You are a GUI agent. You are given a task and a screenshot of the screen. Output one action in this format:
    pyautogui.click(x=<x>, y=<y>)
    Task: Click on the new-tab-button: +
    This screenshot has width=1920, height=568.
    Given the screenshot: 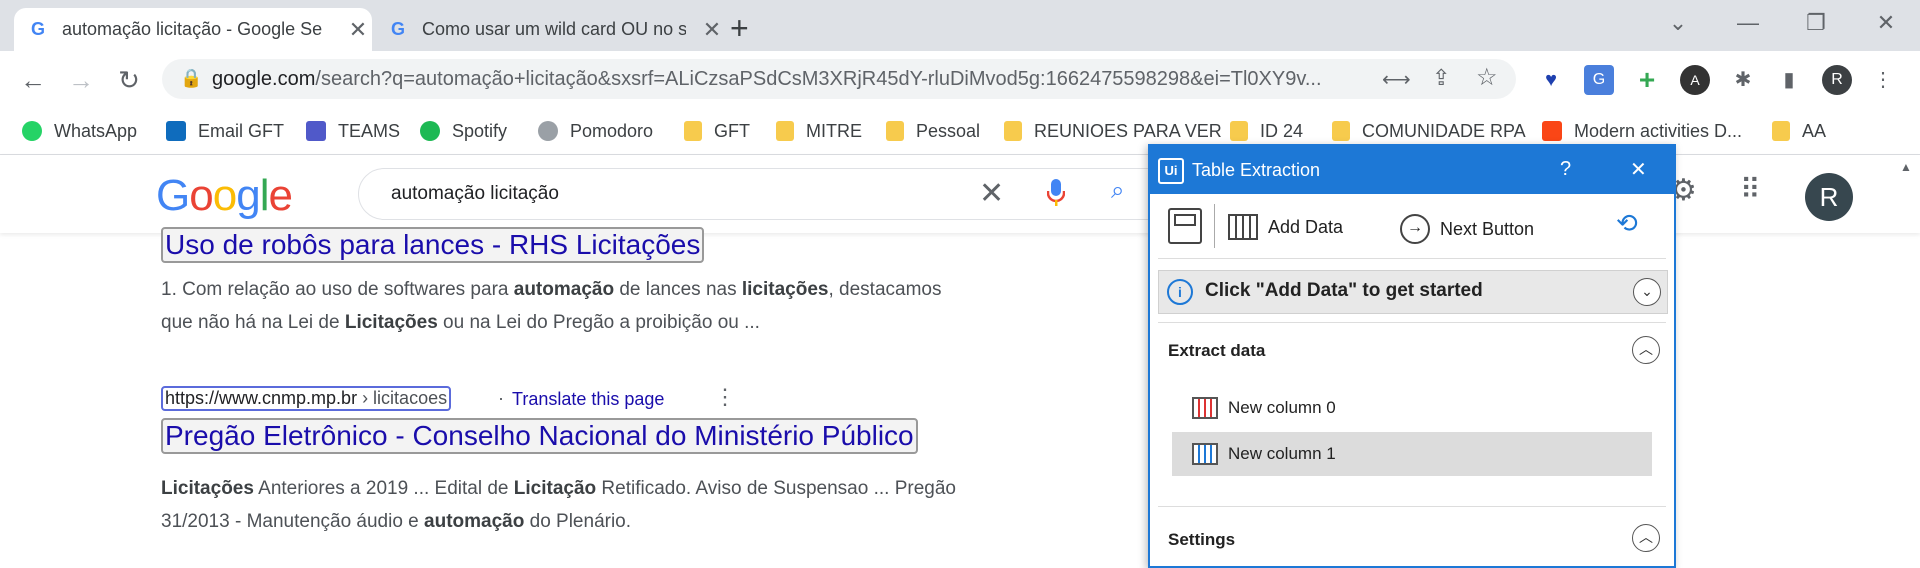 What is the action you would take?
    pyautogui.click(x=739, y=28)
    